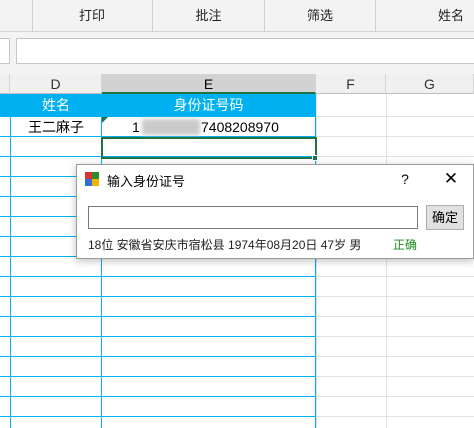 The width and height of the screenshot is (474, 428). I want to click on header-cell-id: 身份证号码, so click(208, 105).